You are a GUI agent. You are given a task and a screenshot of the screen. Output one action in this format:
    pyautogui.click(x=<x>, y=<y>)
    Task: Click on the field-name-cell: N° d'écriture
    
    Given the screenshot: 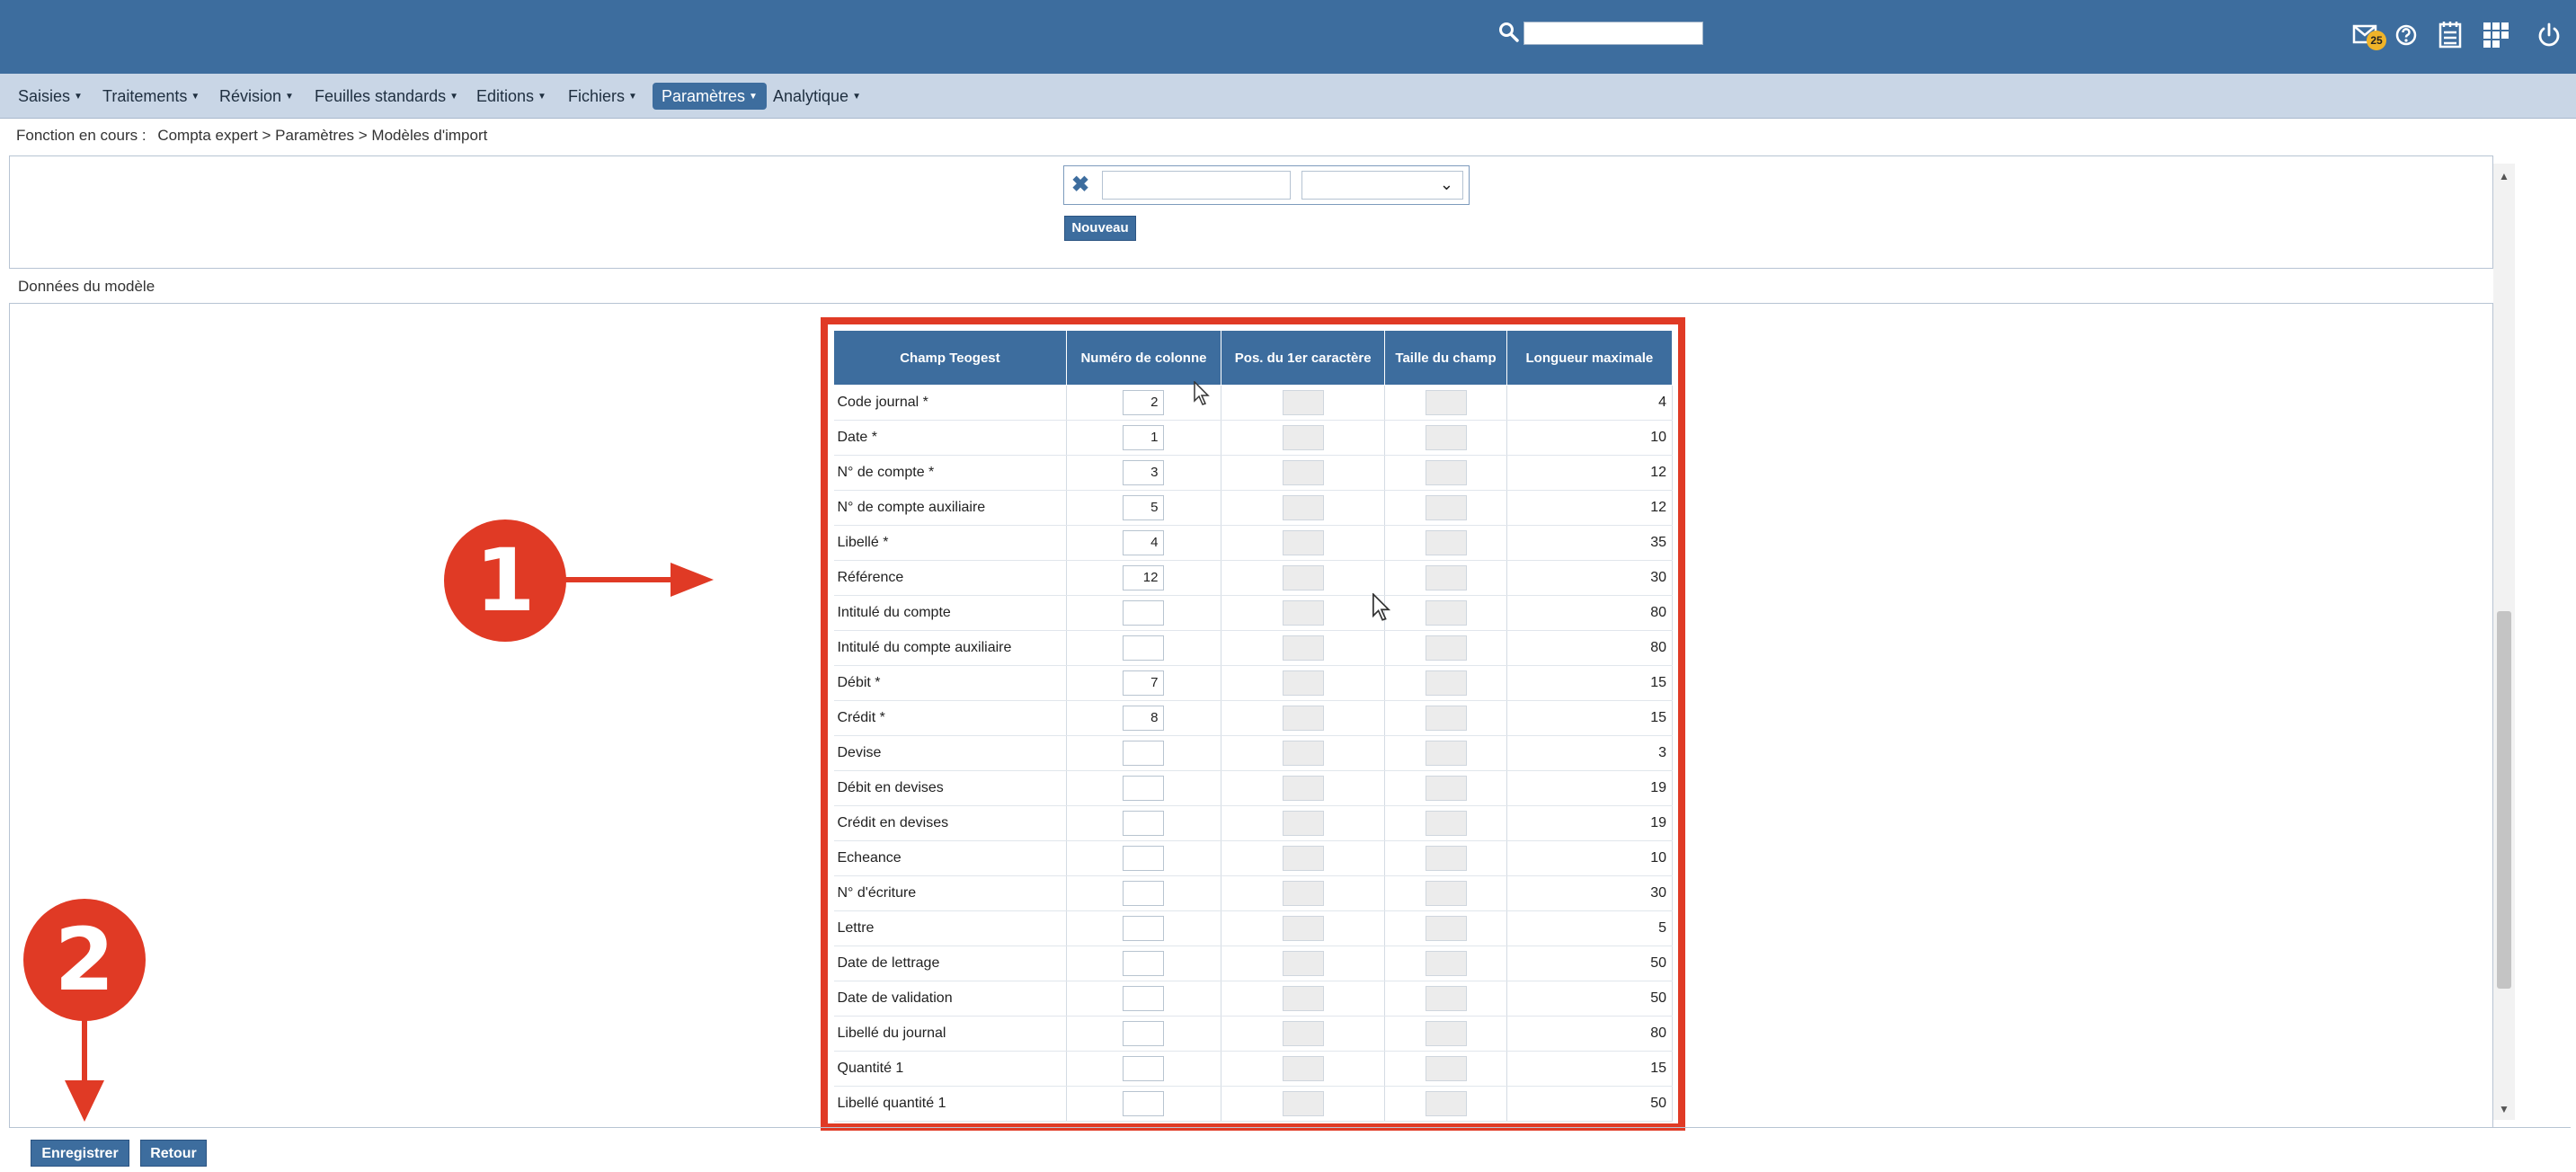 What is the action you would take?
    pyautogui.click(x=950, y=893)
    